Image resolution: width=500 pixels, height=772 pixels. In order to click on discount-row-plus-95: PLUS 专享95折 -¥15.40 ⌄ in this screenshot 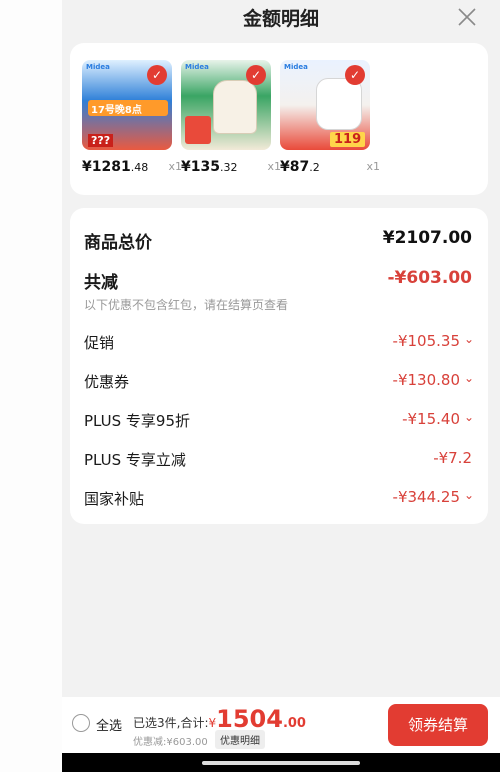, I will do `click(279, 423)`.